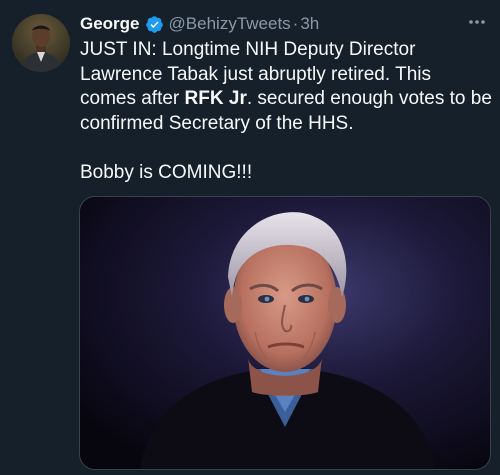 Image resolution: width=500 pixels, height=475 pixels. I want to click on tweet-text-part: Bobby is COMING!!!, so click(166, 172).